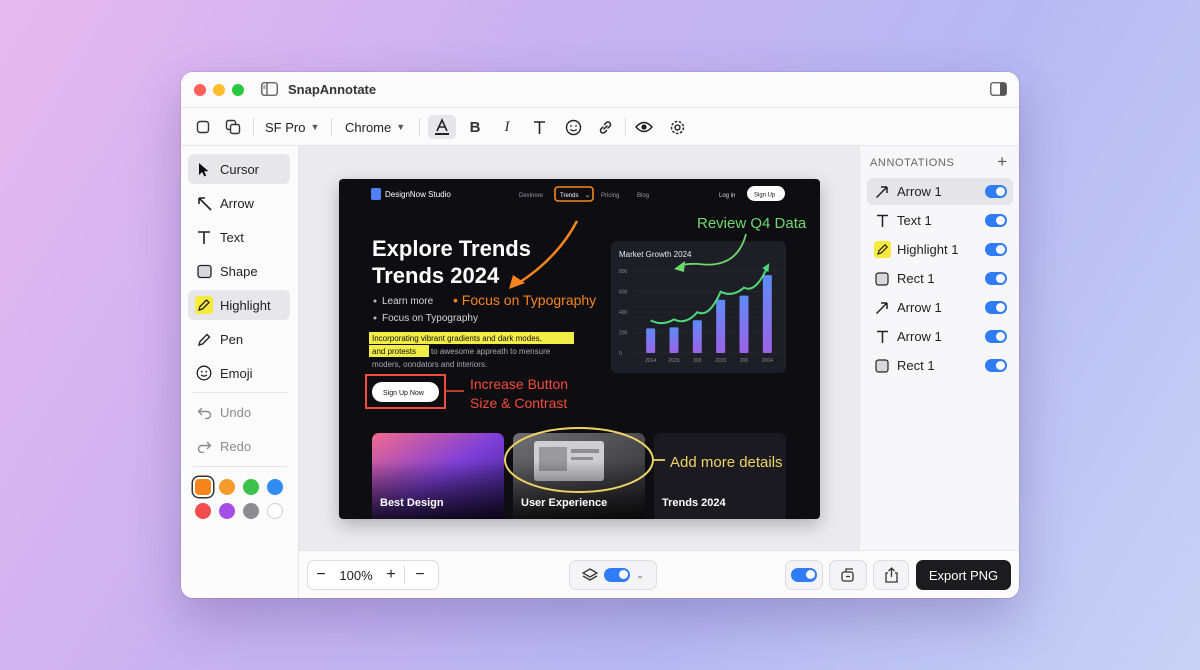  I want to click on preview-nav-link: Pricing, so click(610, 196).